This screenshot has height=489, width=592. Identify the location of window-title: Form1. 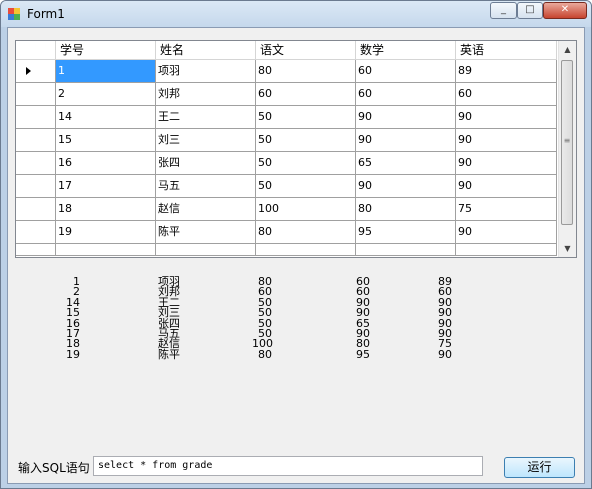
(46, 14).